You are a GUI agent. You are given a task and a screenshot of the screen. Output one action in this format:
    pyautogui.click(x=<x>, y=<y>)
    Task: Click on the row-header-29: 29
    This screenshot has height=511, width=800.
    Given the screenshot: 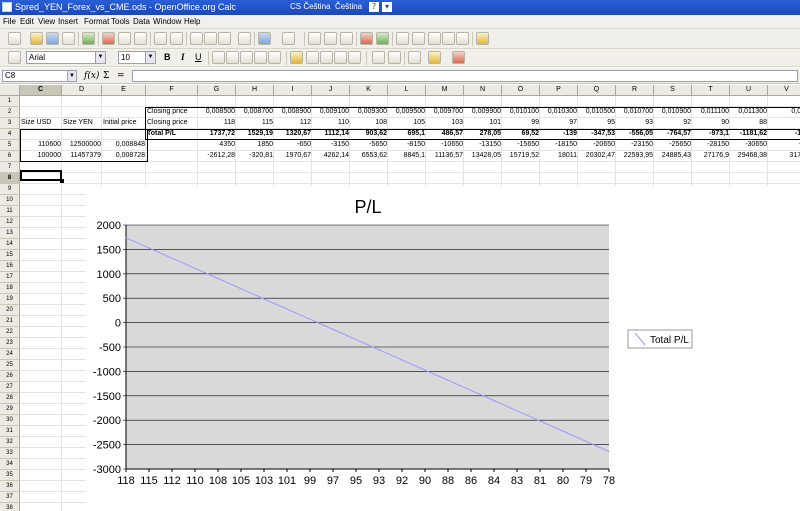 What is the action you would take?
    pyautogui.click(x=10, y=409)
    